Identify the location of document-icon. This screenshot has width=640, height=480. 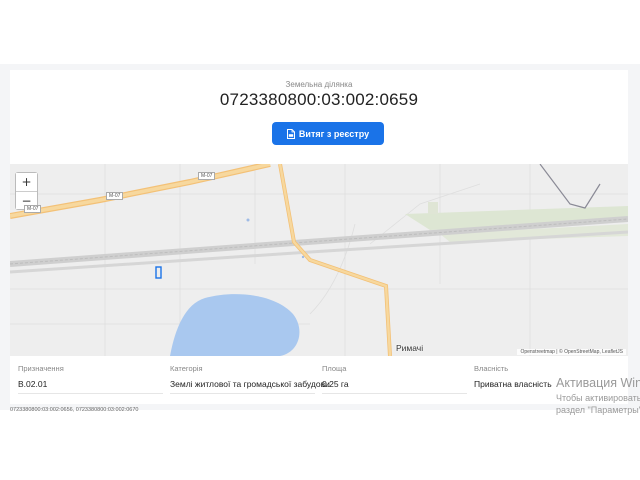
(290, 133).